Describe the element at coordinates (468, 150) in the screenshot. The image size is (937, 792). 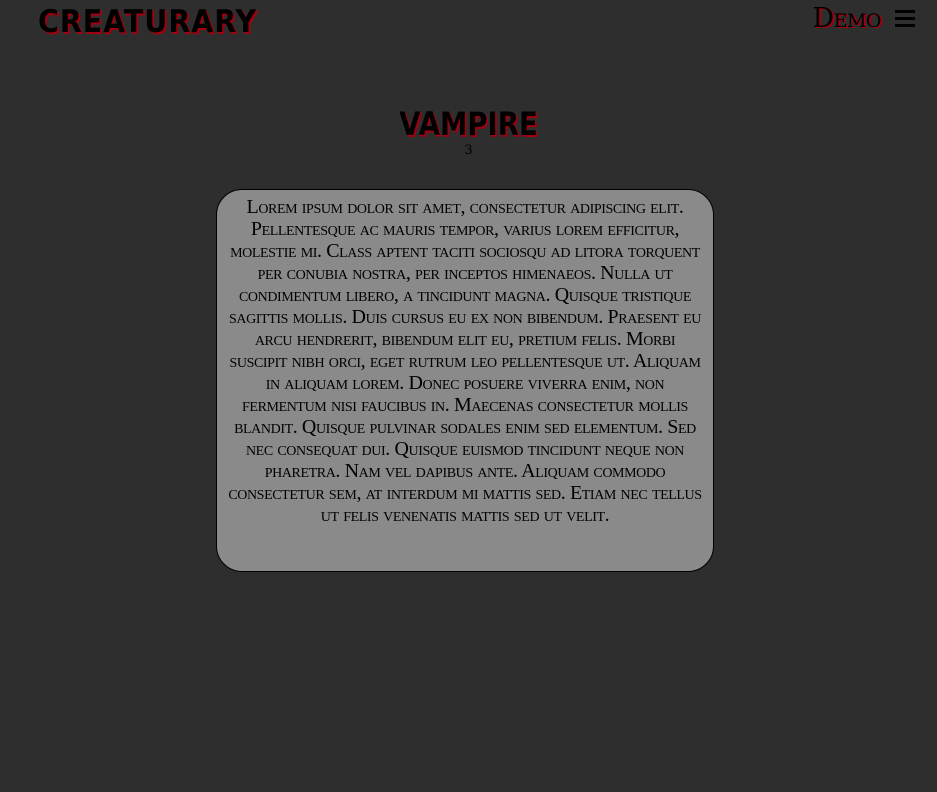
I see `page-number: 3` at that location.